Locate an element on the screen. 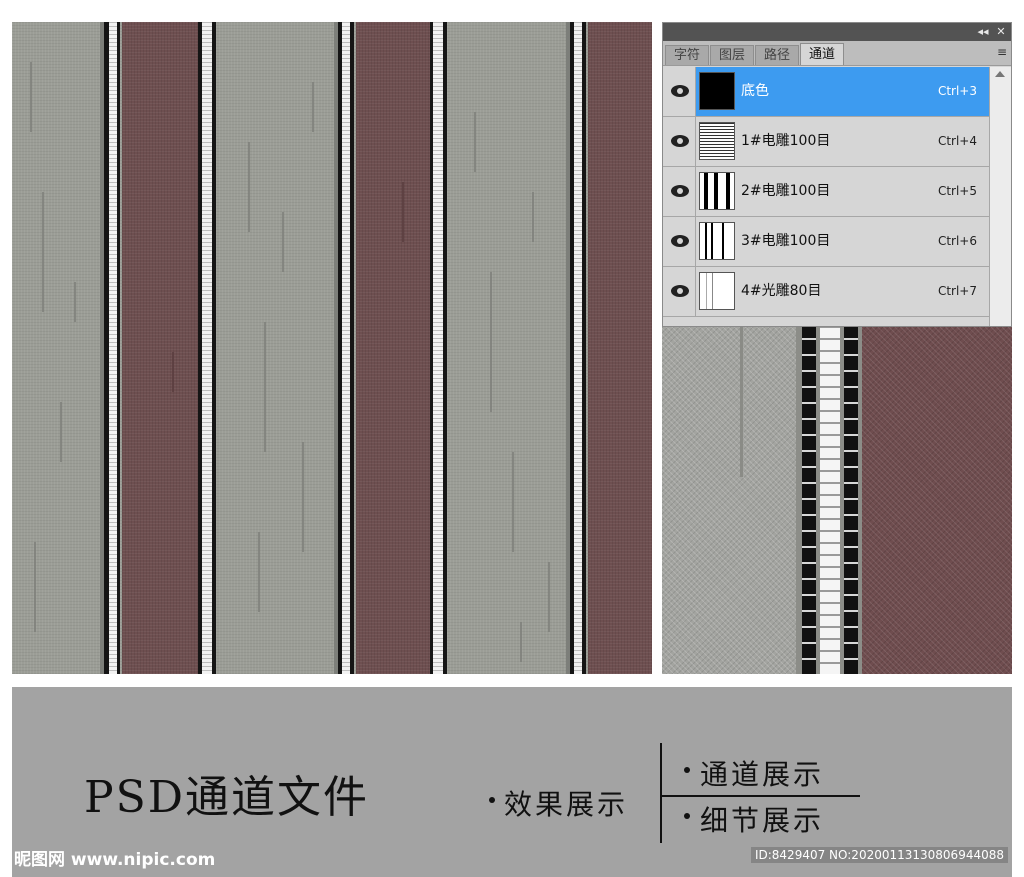 This screenshot has width=1024, height=877. channel-name: 1#电雕100目 is located at coordinates (786, 141).